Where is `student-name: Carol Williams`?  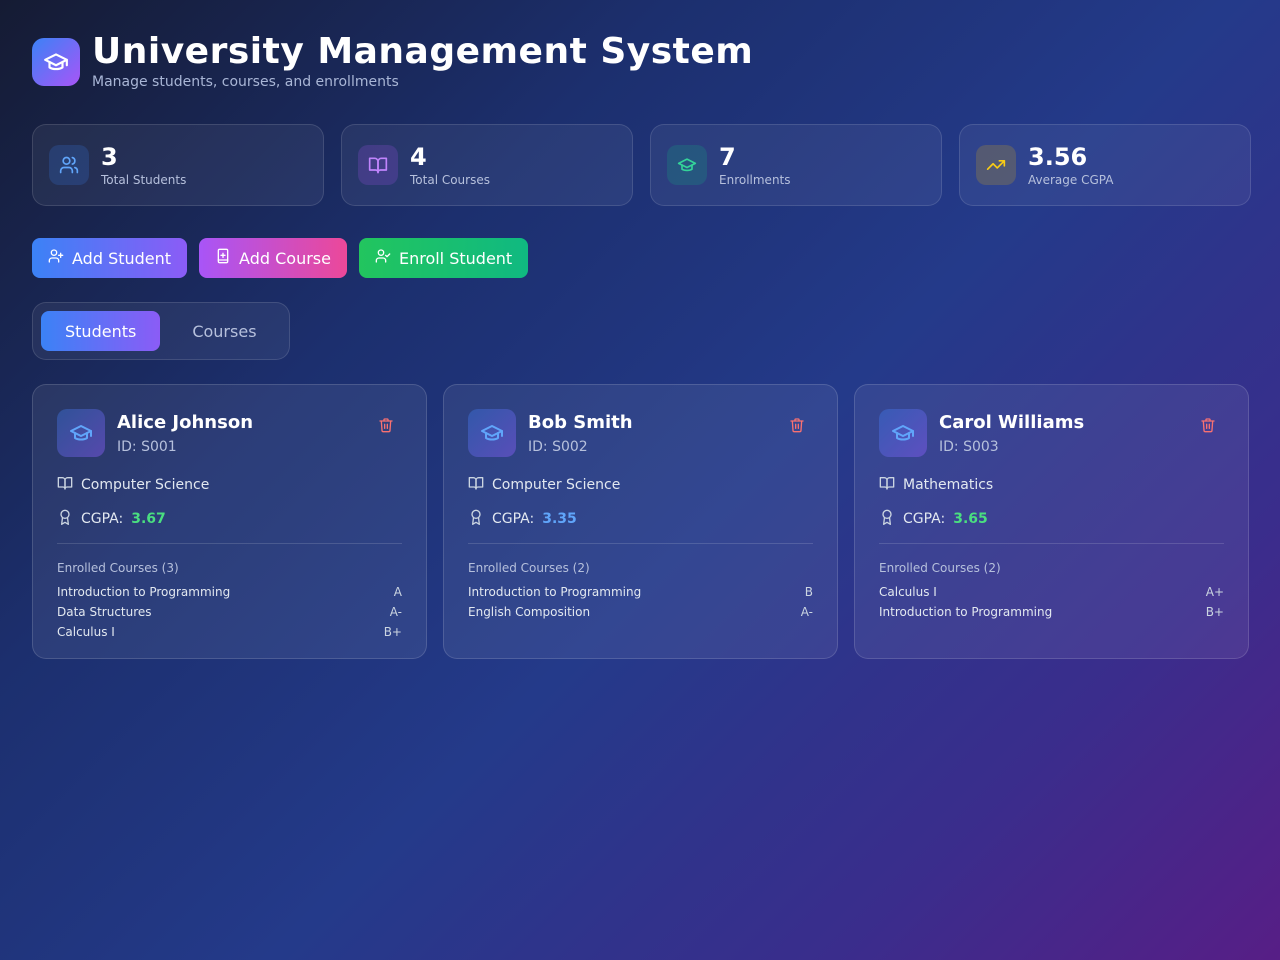
student-name: Carol Williams is located at coordinates (1012, 422).